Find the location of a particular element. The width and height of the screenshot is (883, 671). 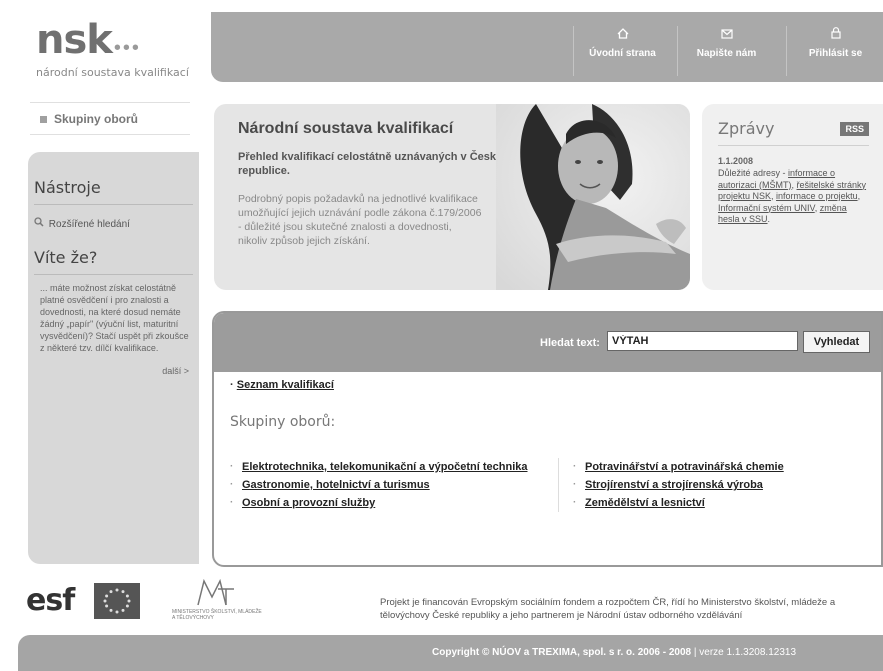

nav-contact-label: Napište nám is located at coordinates (726, 53).